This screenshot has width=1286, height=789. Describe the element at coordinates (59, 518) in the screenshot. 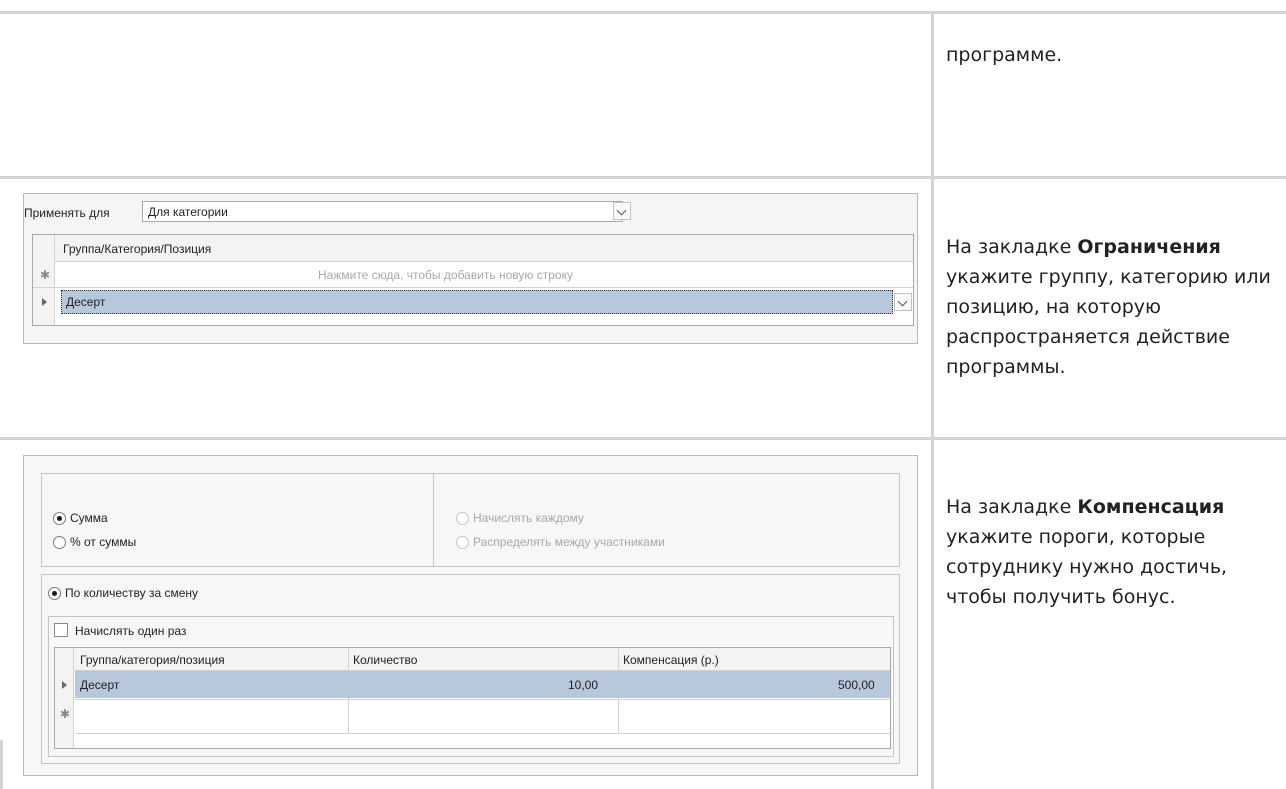

I see `radio-sum` at that location.